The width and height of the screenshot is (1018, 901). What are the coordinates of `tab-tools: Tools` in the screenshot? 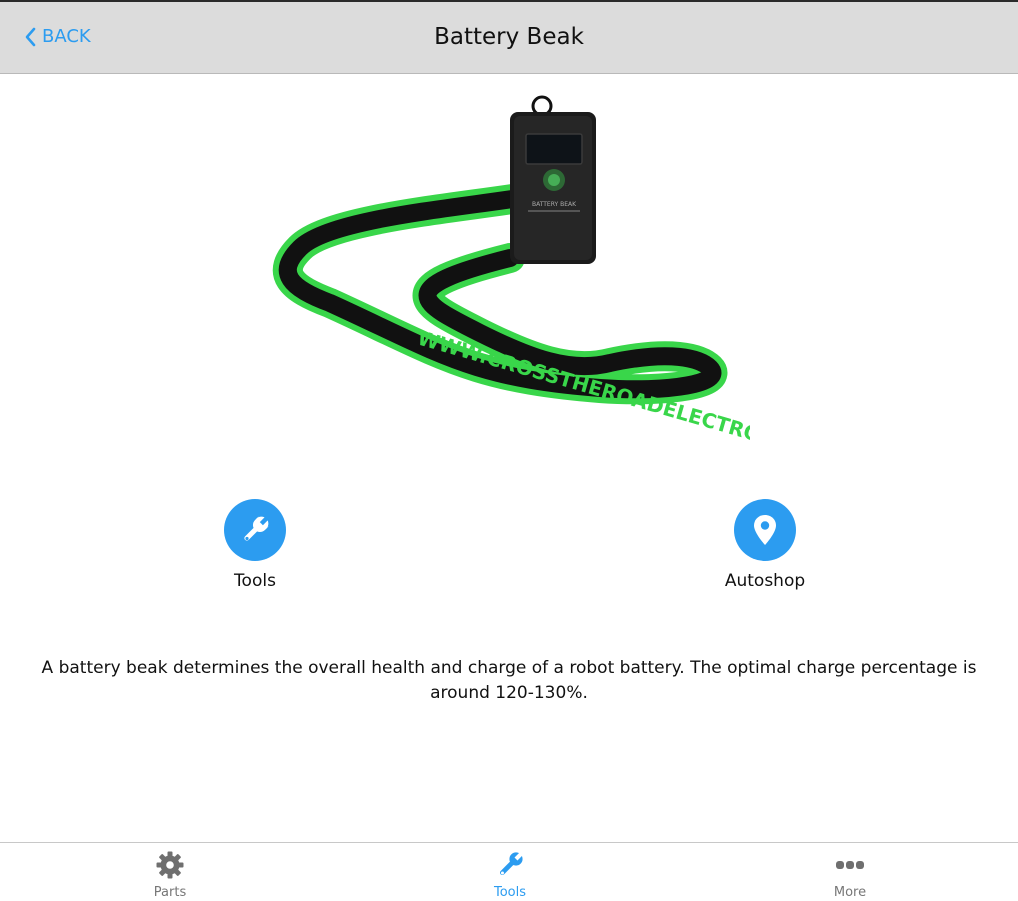 It's located at (510, 874).